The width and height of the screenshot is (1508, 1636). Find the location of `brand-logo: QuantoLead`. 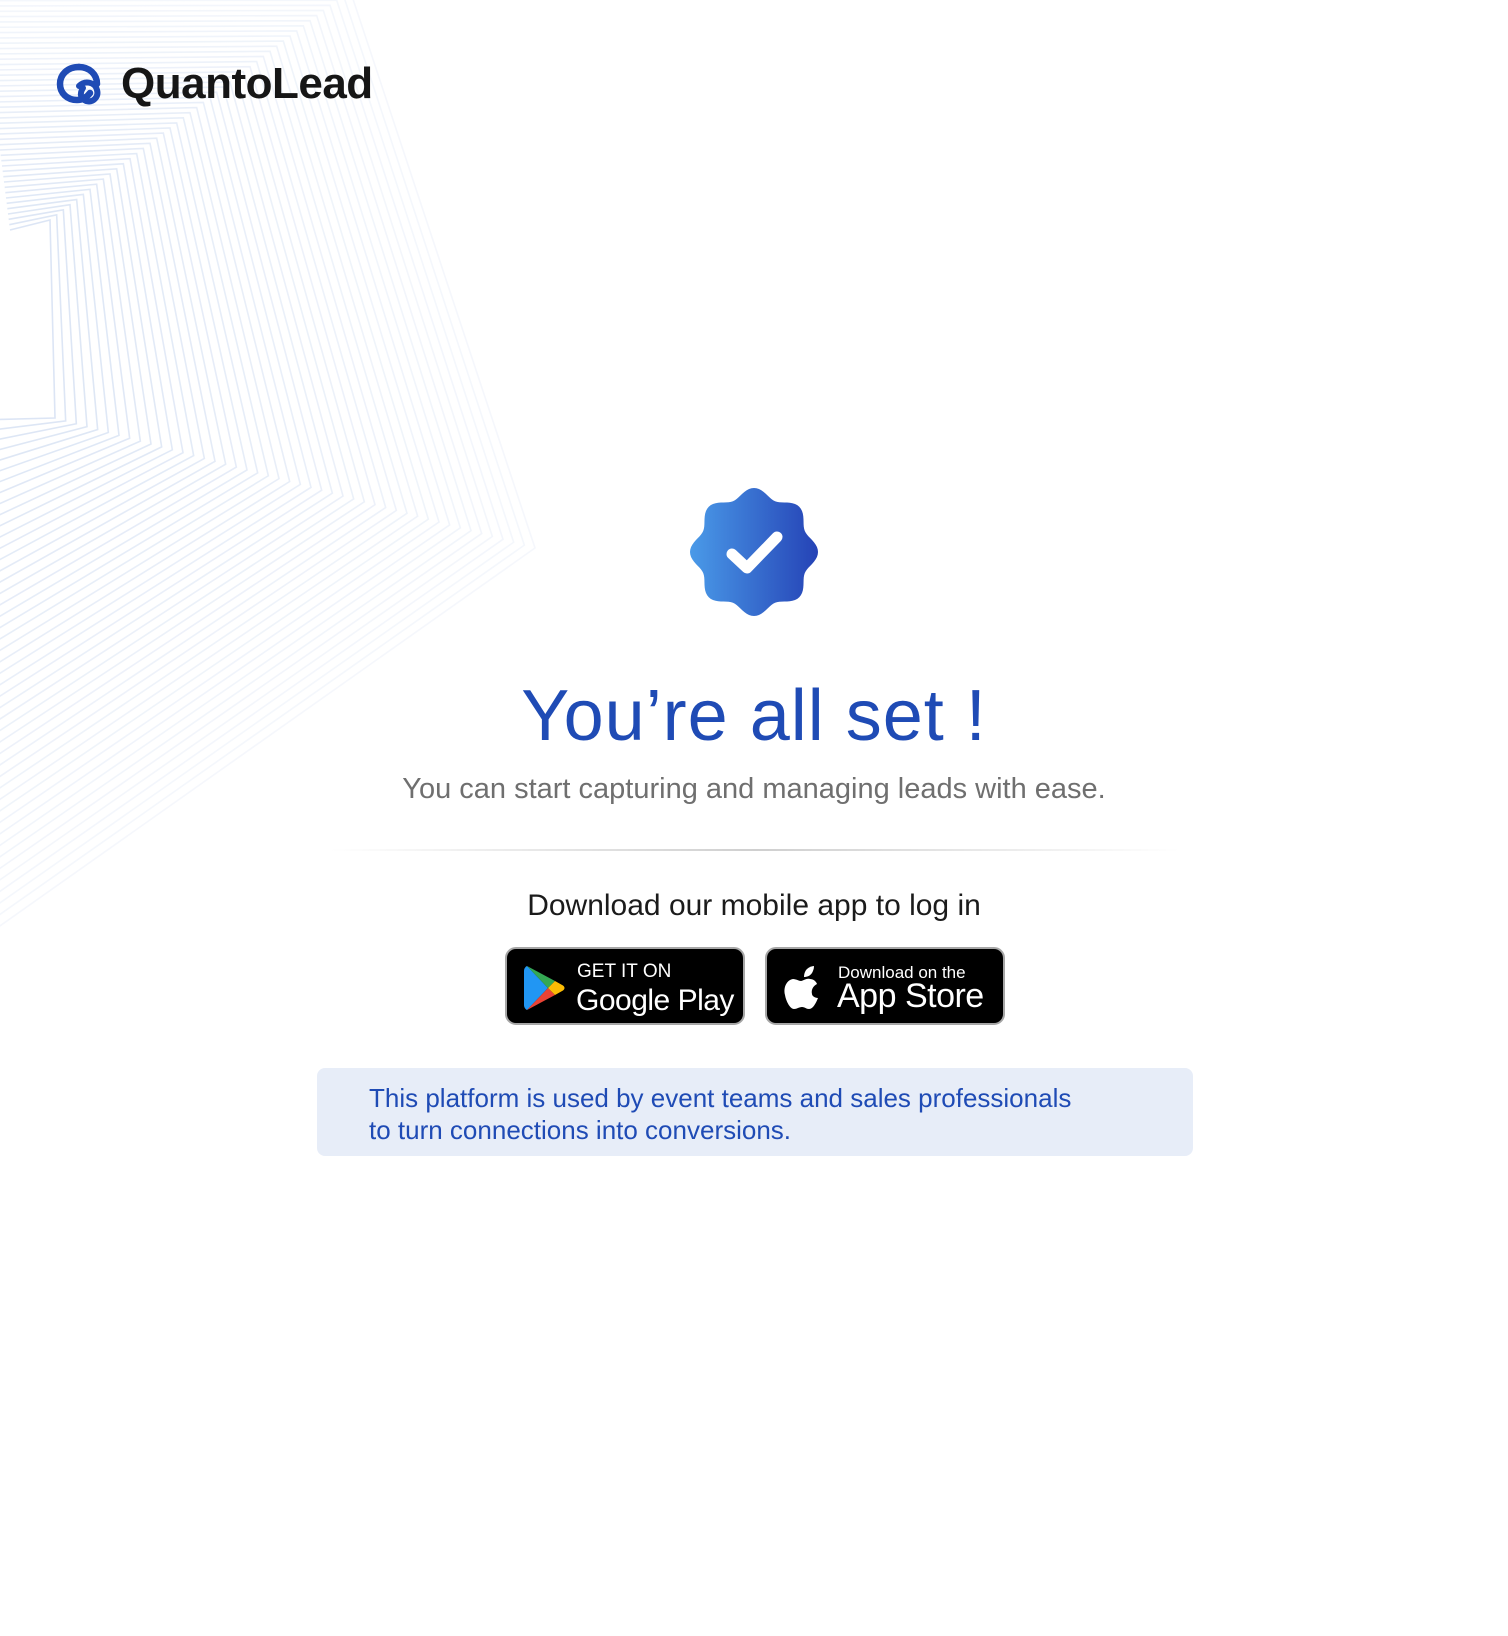

brand-logo: QuantoLead is located at coordinates (214, 84).